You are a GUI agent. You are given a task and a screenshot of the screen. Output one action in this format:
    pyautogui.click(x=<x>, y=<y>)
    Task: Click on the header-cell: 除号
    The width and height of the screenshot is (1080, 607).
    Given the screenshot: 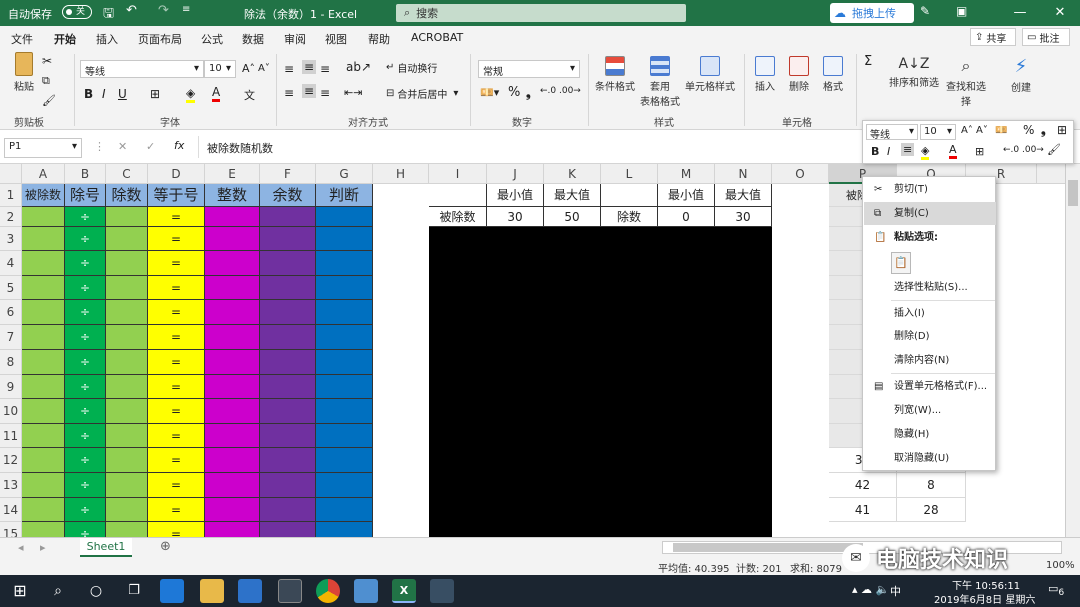 What is the action you would take?
    pyautogui.click(x=85, y=195)
    